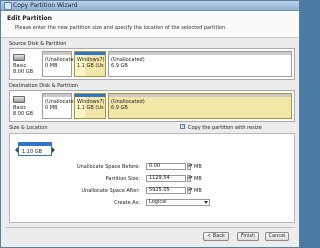 The height and width of the screenshot is (248, 320). I want to click on before-spinner: ▲▼, so click(190, 166).